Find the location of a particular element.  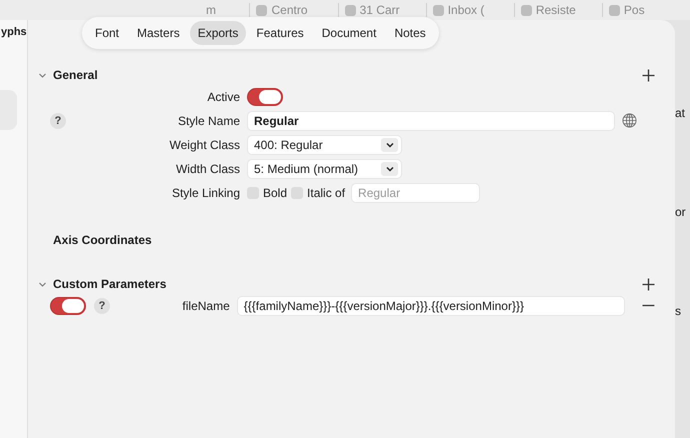

tab: Document is located at coordinates (349, 33).